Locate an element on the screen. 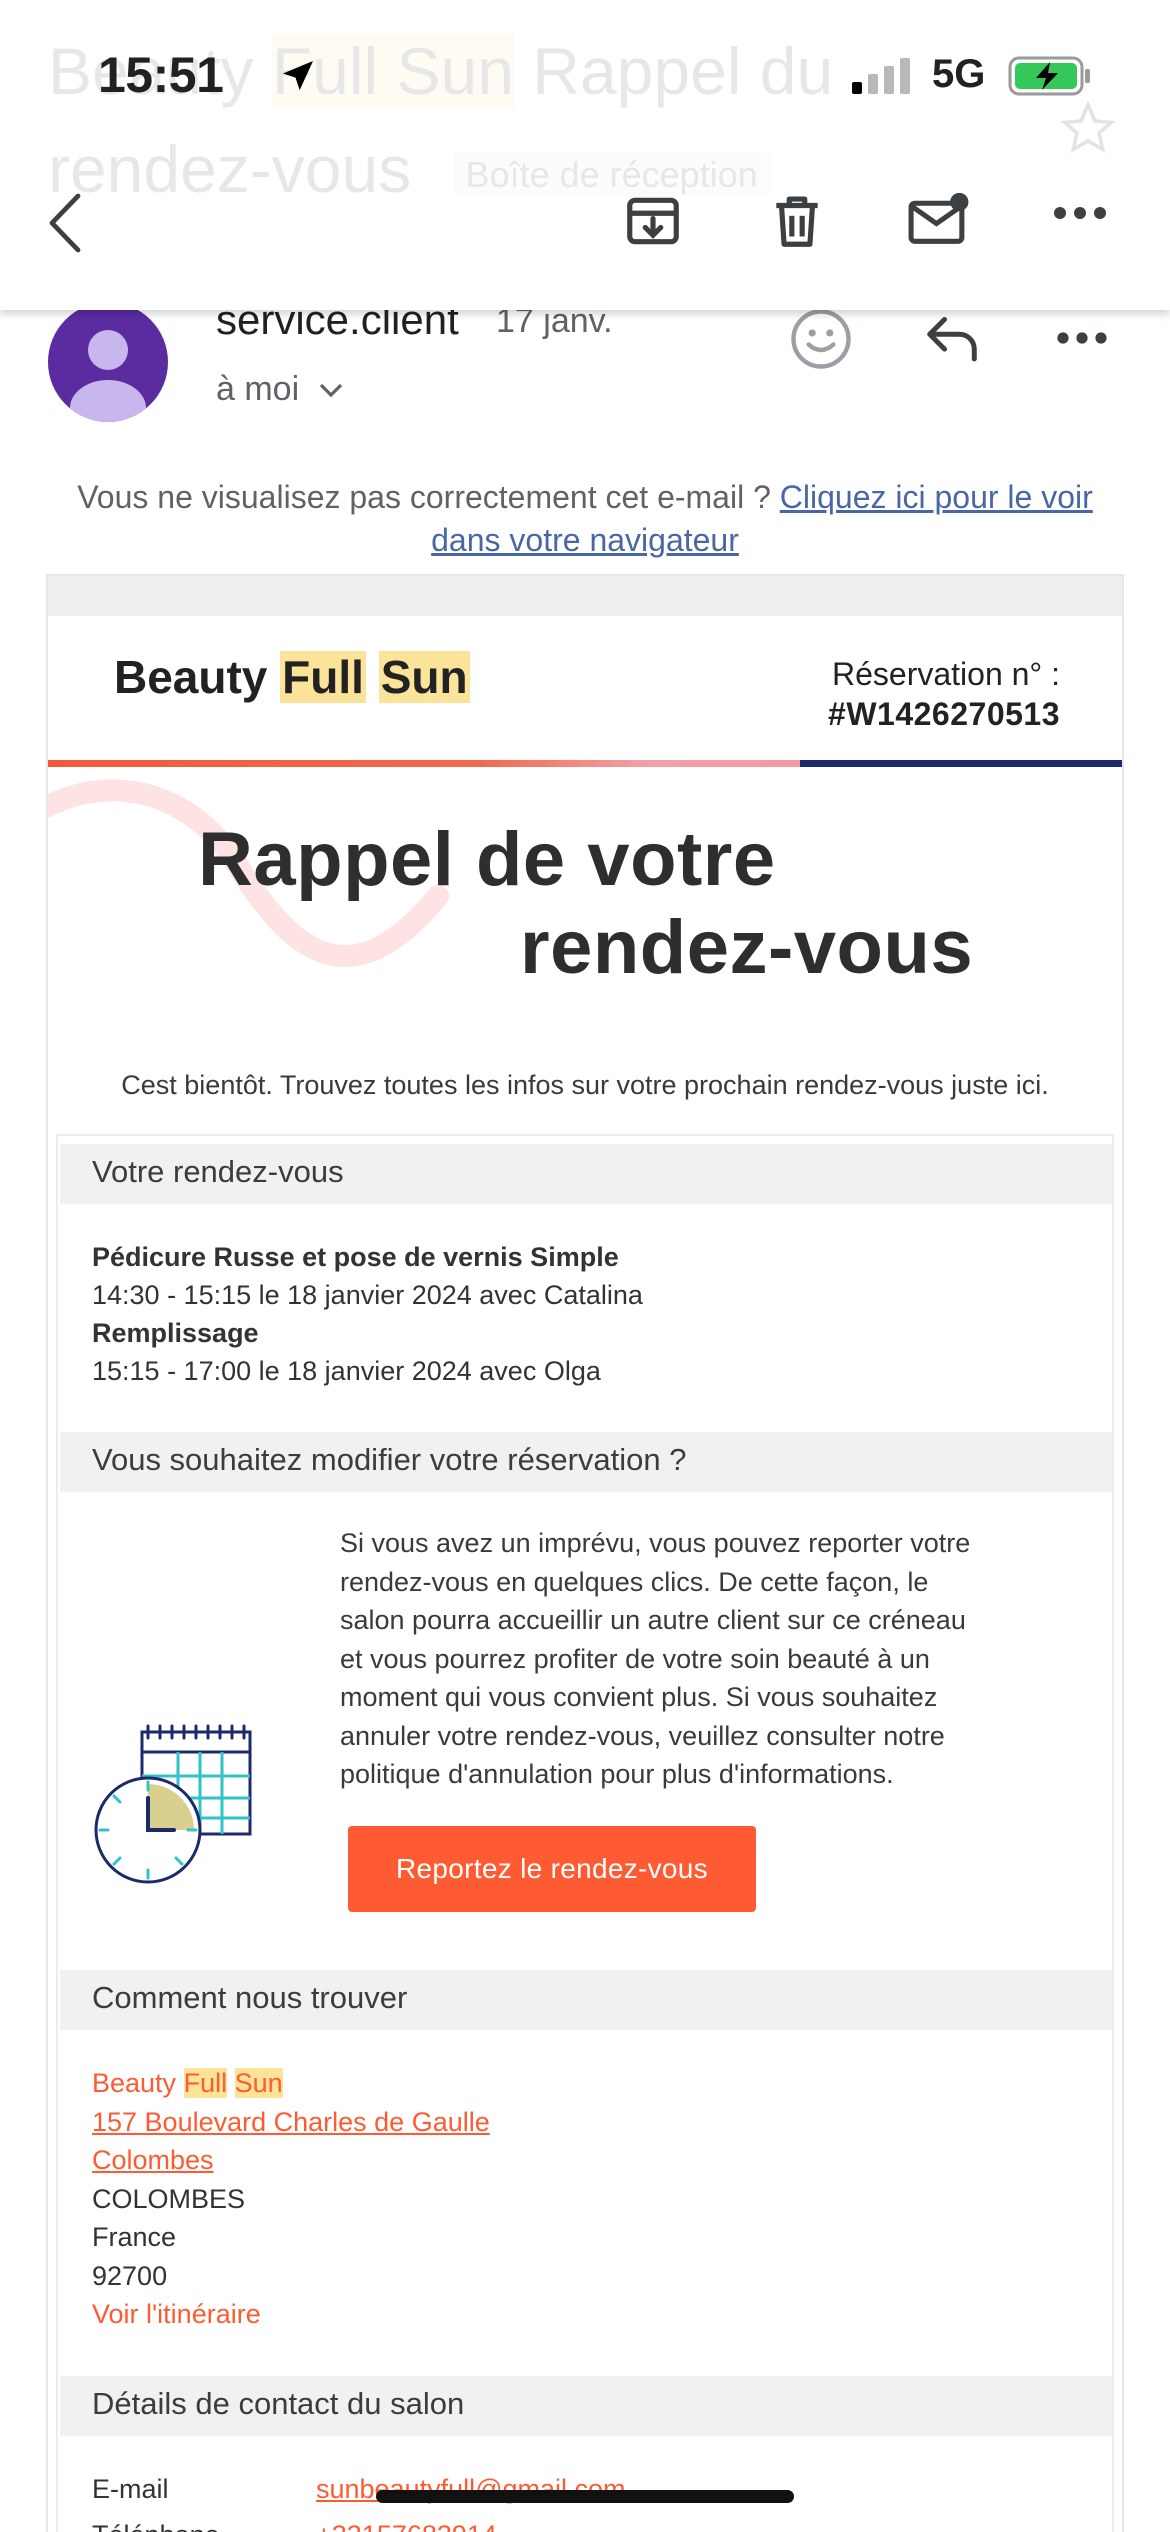 The height and width of the screenshot is (2532, 1170). status-time: 15:51 is located at coordinates (161, 75).